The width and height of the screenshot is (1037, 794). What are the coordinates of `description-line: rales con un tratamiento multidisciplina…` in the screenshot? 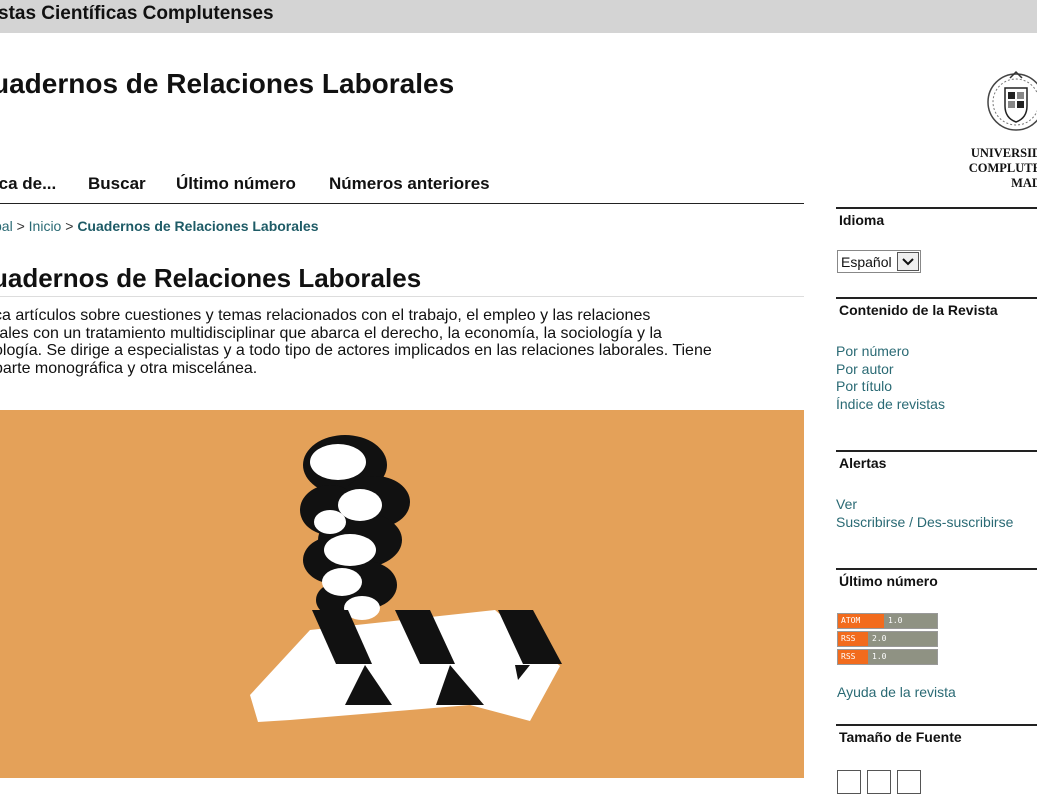 It's located at (331, 333).